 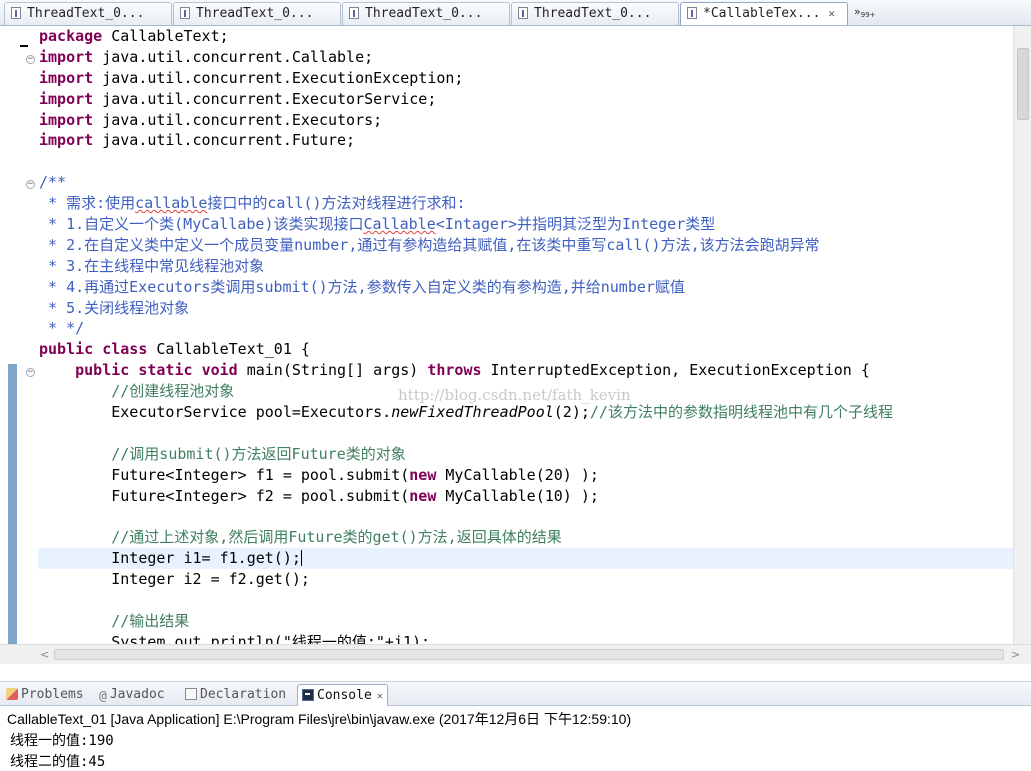 What do you see at coordinates (210, 579) in the screenshot?
I see `code-line: Integer i2 = f2.get();` at bounding box center [210, 579].